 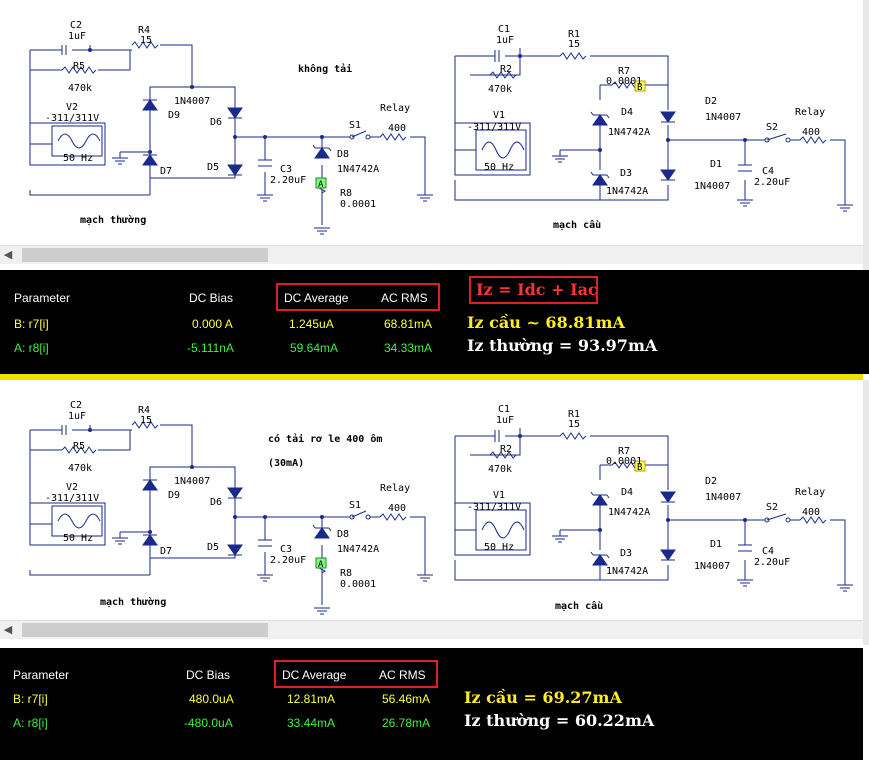 What do you see at coordinates (506, 449) in the screenshot?
I see `label-r2: R2` at bounding box center [506, 449].